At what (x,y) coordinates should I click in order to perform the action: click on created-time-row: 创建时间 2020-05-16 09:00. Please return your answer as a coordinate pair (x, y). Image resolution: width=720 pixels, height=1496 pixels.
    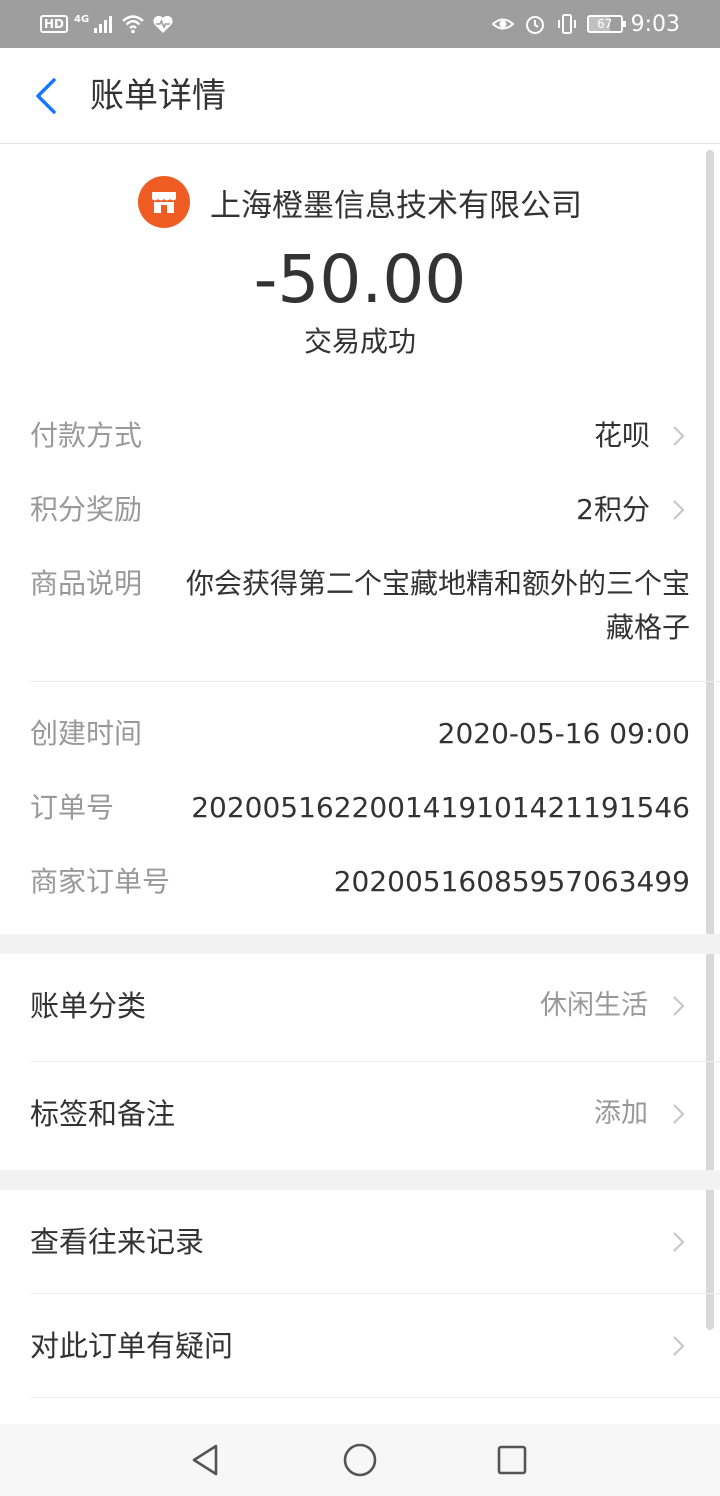
    Looking at the image, I should click on (360, 734).